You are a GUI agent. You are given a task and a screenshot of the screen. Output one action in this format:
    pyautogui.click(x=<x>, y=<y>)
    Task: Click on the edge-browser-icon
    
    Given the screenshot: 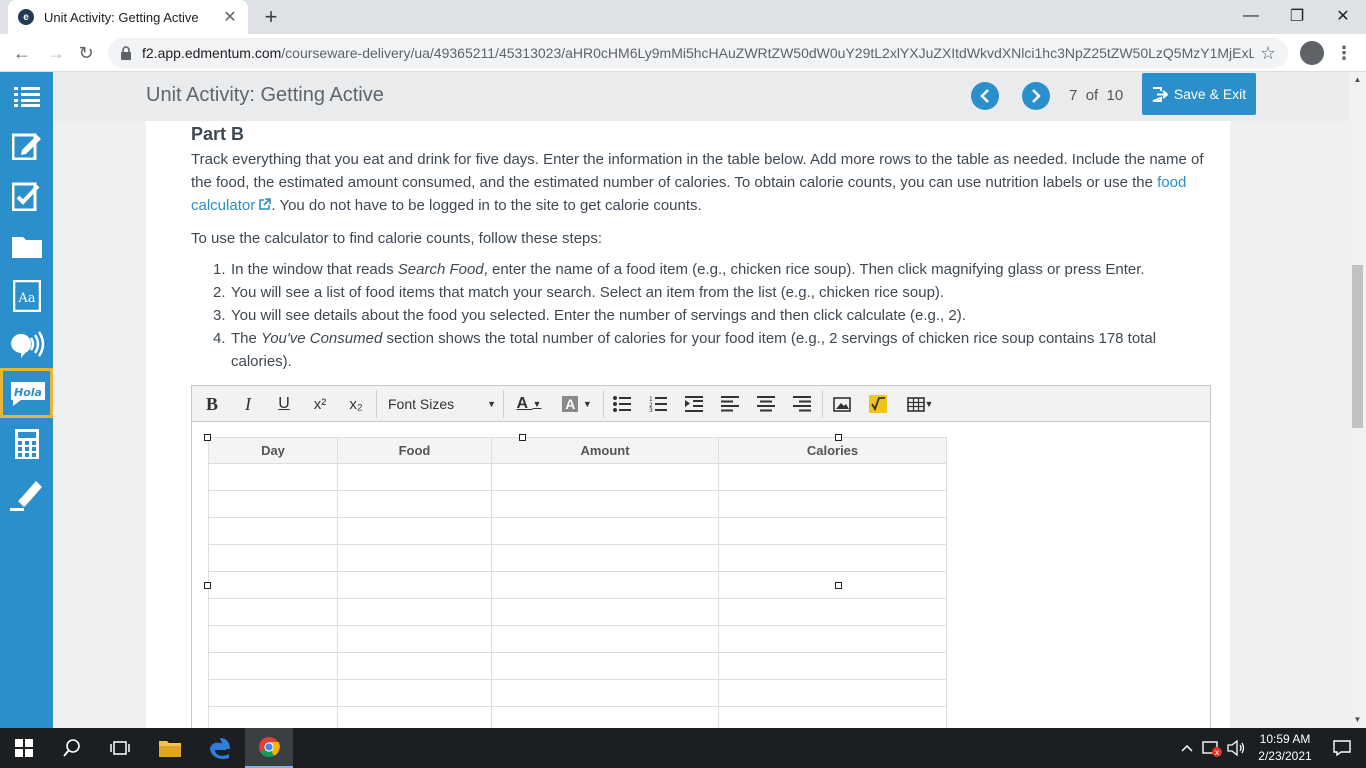 What is the action you would take?
    pyautogui.click(x=220, y=748)
    